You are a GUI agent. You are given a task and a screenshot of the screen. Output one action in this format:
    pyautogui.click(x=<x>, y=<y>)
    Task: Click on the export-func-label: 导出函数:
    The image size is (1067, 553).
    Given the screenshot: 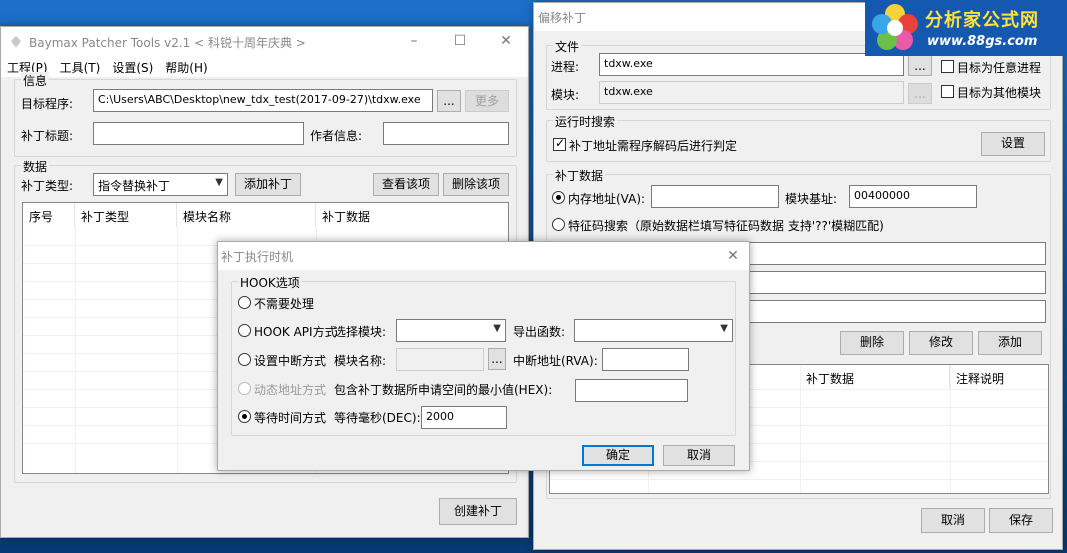 What is the action you would take?
    pyautogui.click(x=539, y=332)
    